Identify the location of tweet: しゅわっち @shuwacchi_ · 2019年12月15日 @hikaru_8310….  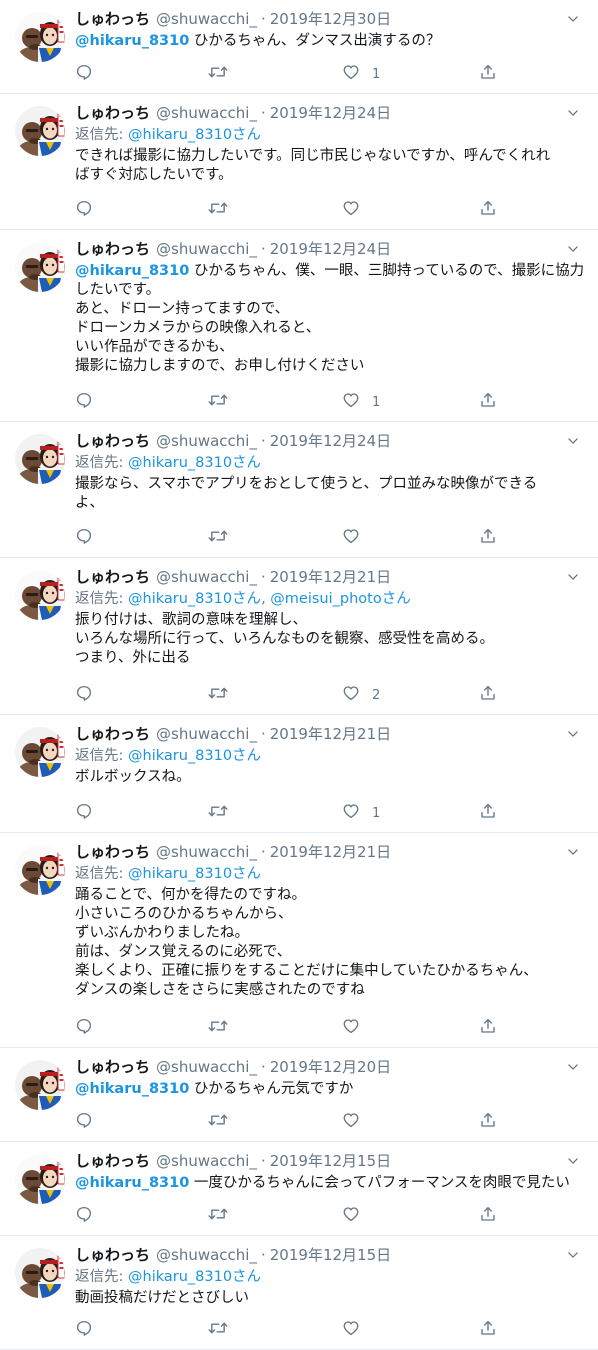
(299, 1189).